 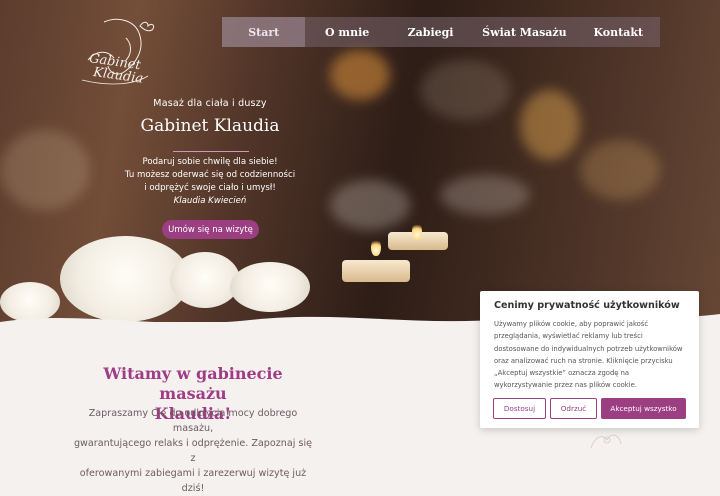 I want to click on cookie-text-line: wykorzystywanie przez nas plików cookie., so click(x=565, y=385).